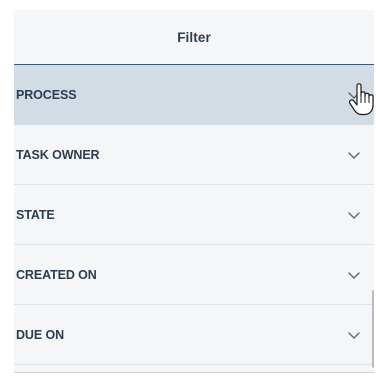  What do you see at coordinates (56, 274) in the screenshot?
I see `filter-label: CREATED ON` at bounding box center [56, 274].